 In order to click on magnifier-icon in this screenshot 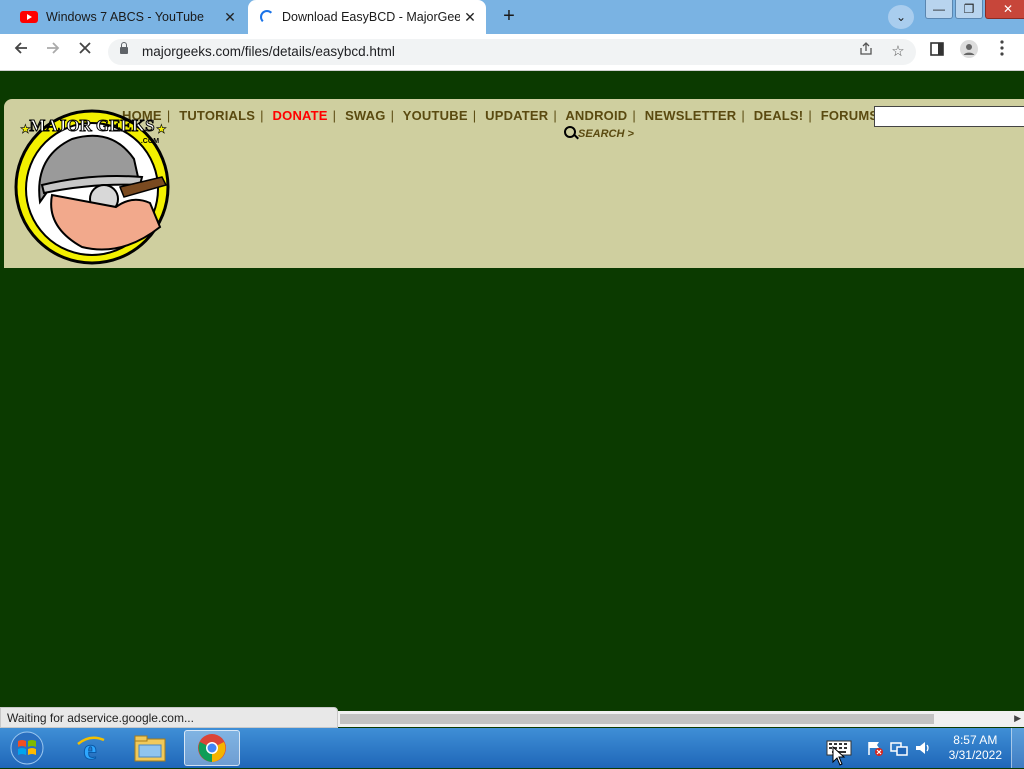, I will do `click(570, 132)`.